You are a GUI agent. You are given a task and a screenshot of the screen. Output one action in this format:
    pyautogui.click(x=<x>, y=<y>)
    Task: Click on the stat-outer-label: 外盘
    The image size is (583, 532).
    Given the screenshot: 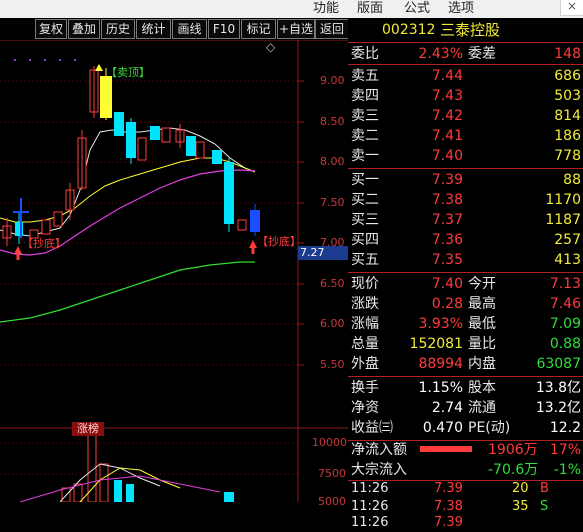 What is the action you would take?
    pyautogui.click(x=365, y=364)
    